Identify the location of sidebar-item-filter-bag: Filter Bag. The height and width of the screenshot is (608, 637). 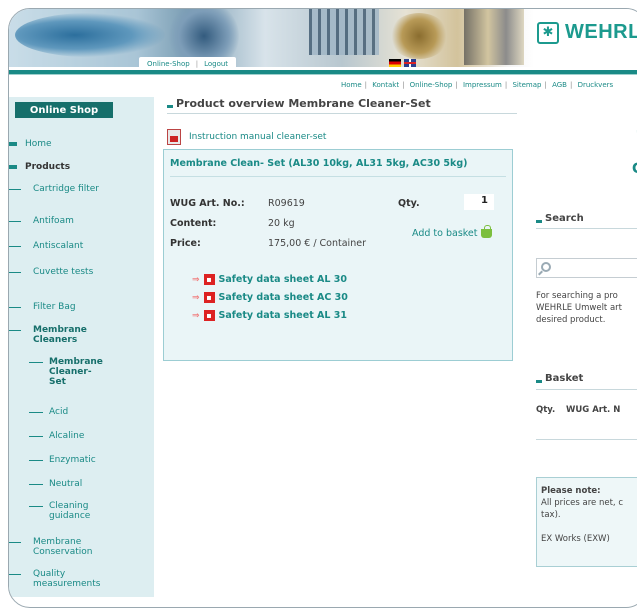
(56, 307).